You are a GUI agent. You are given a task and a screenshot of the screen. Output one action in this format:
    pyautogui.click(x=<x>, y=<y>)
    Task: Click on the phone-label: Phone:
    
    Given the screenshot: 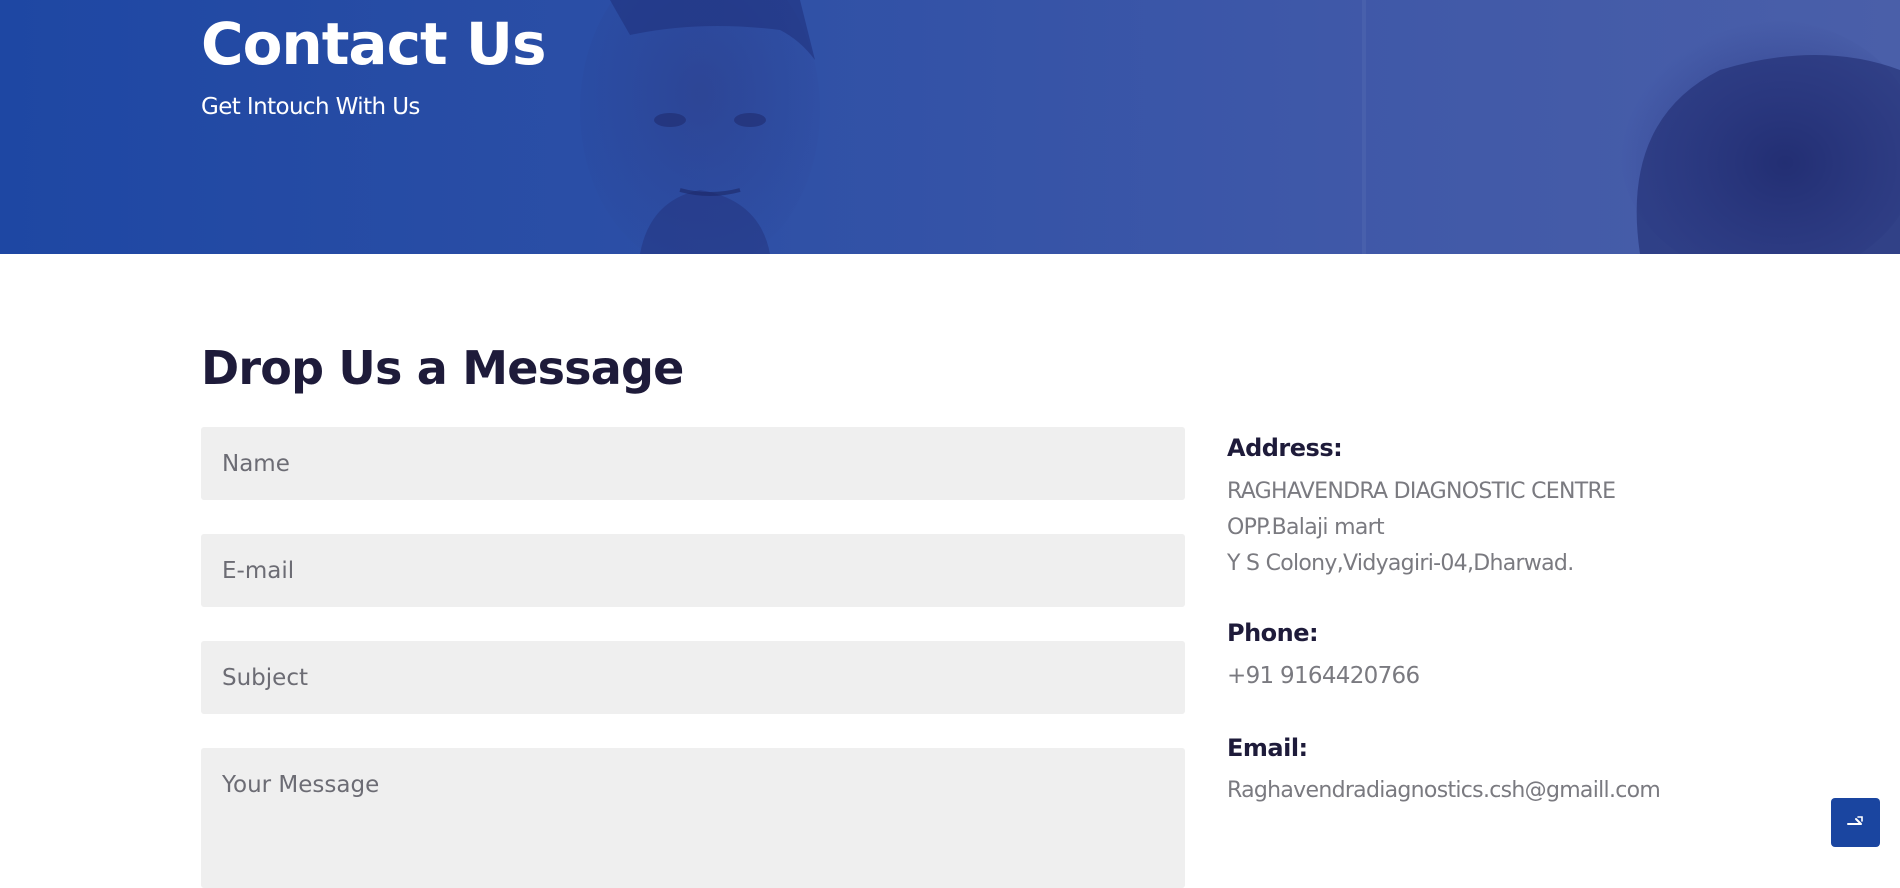 What is the action you would take?
    pyautogui.click(x=1273, y=633)
    